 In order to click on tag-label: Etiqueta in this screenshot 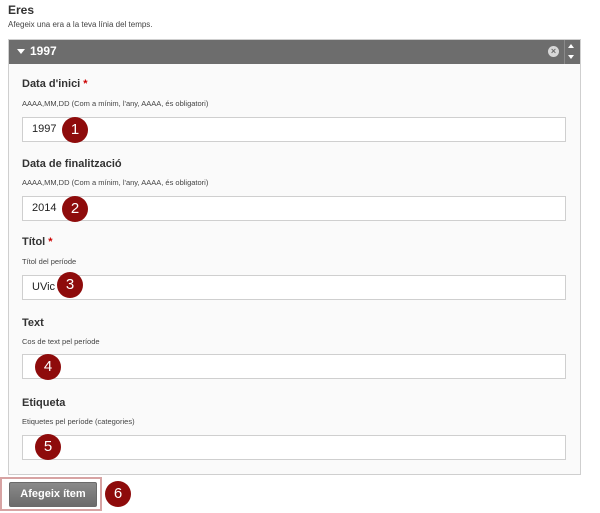, I will do `click(43, 403)`.